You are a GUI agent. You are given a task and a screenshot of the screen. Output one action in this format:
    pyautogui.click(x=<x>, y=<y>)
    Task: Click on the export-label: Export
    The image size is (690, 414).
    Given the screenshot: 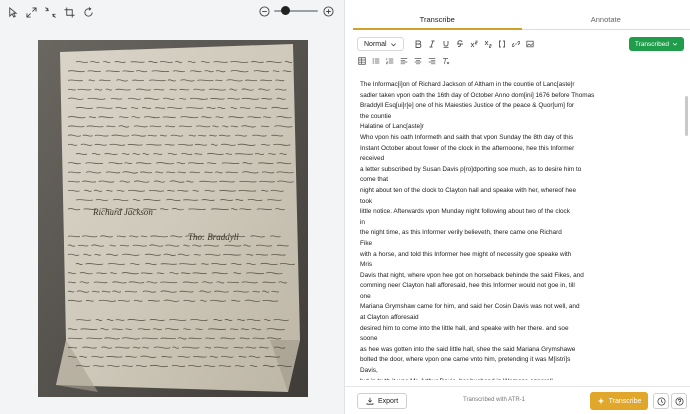 What is the action you would take?
    pyautogui.click(x=388, y=401)
    